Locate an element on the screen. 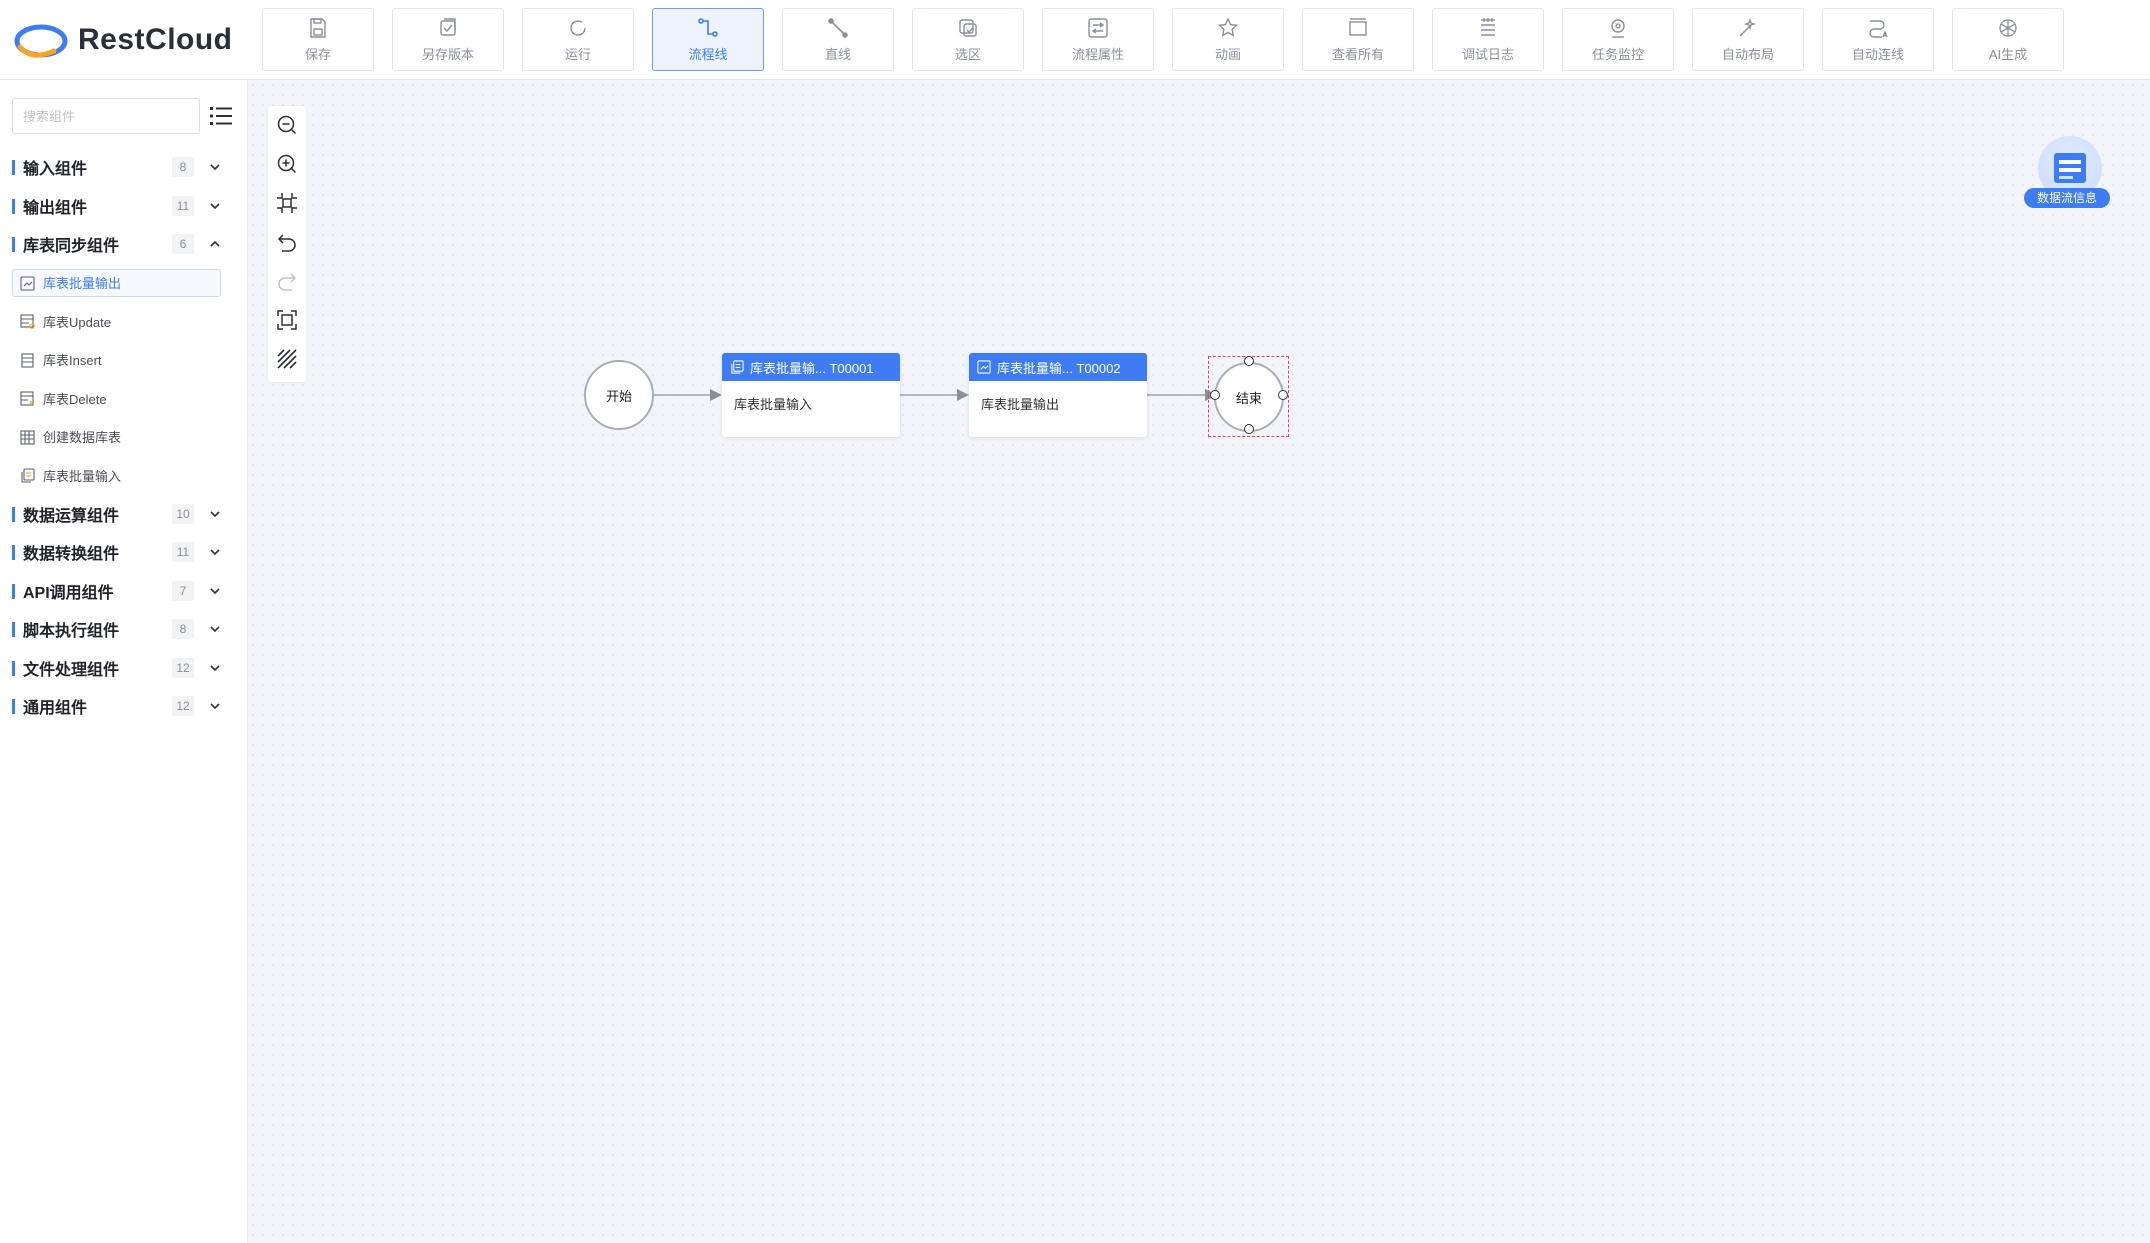 The height and width of the screenshot is (1243, 2150). count-badge: 7 is located at coordinates (183, 590).